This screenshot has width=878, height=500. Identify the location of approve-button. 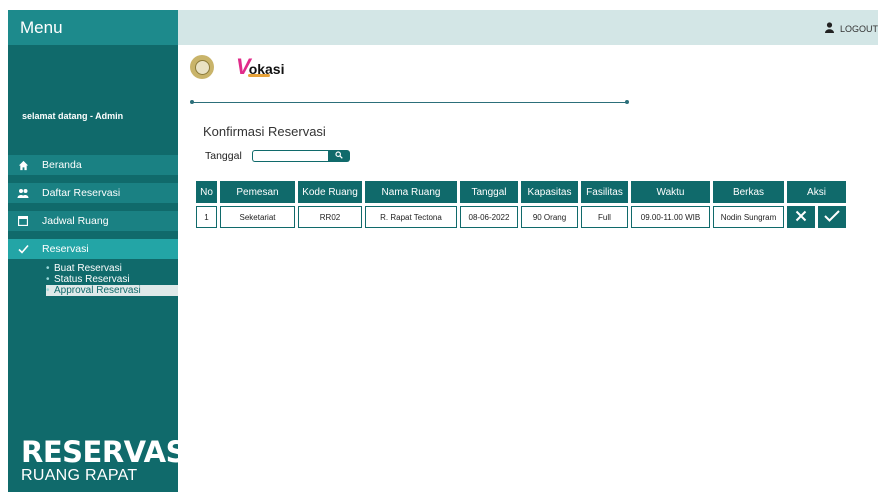
(832, 217).